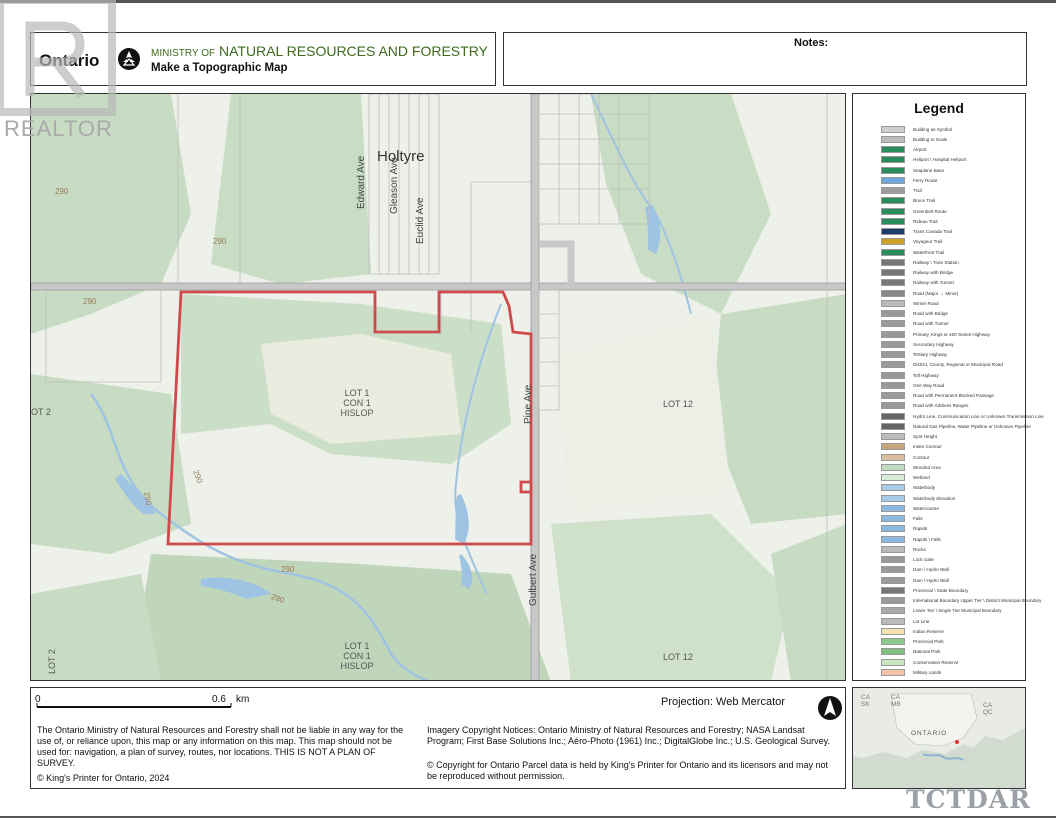 The image size is (1056, 821). Describe the element at coordinates (911, 652) in the screenshot. I see `legend-item: National Park` at that location.